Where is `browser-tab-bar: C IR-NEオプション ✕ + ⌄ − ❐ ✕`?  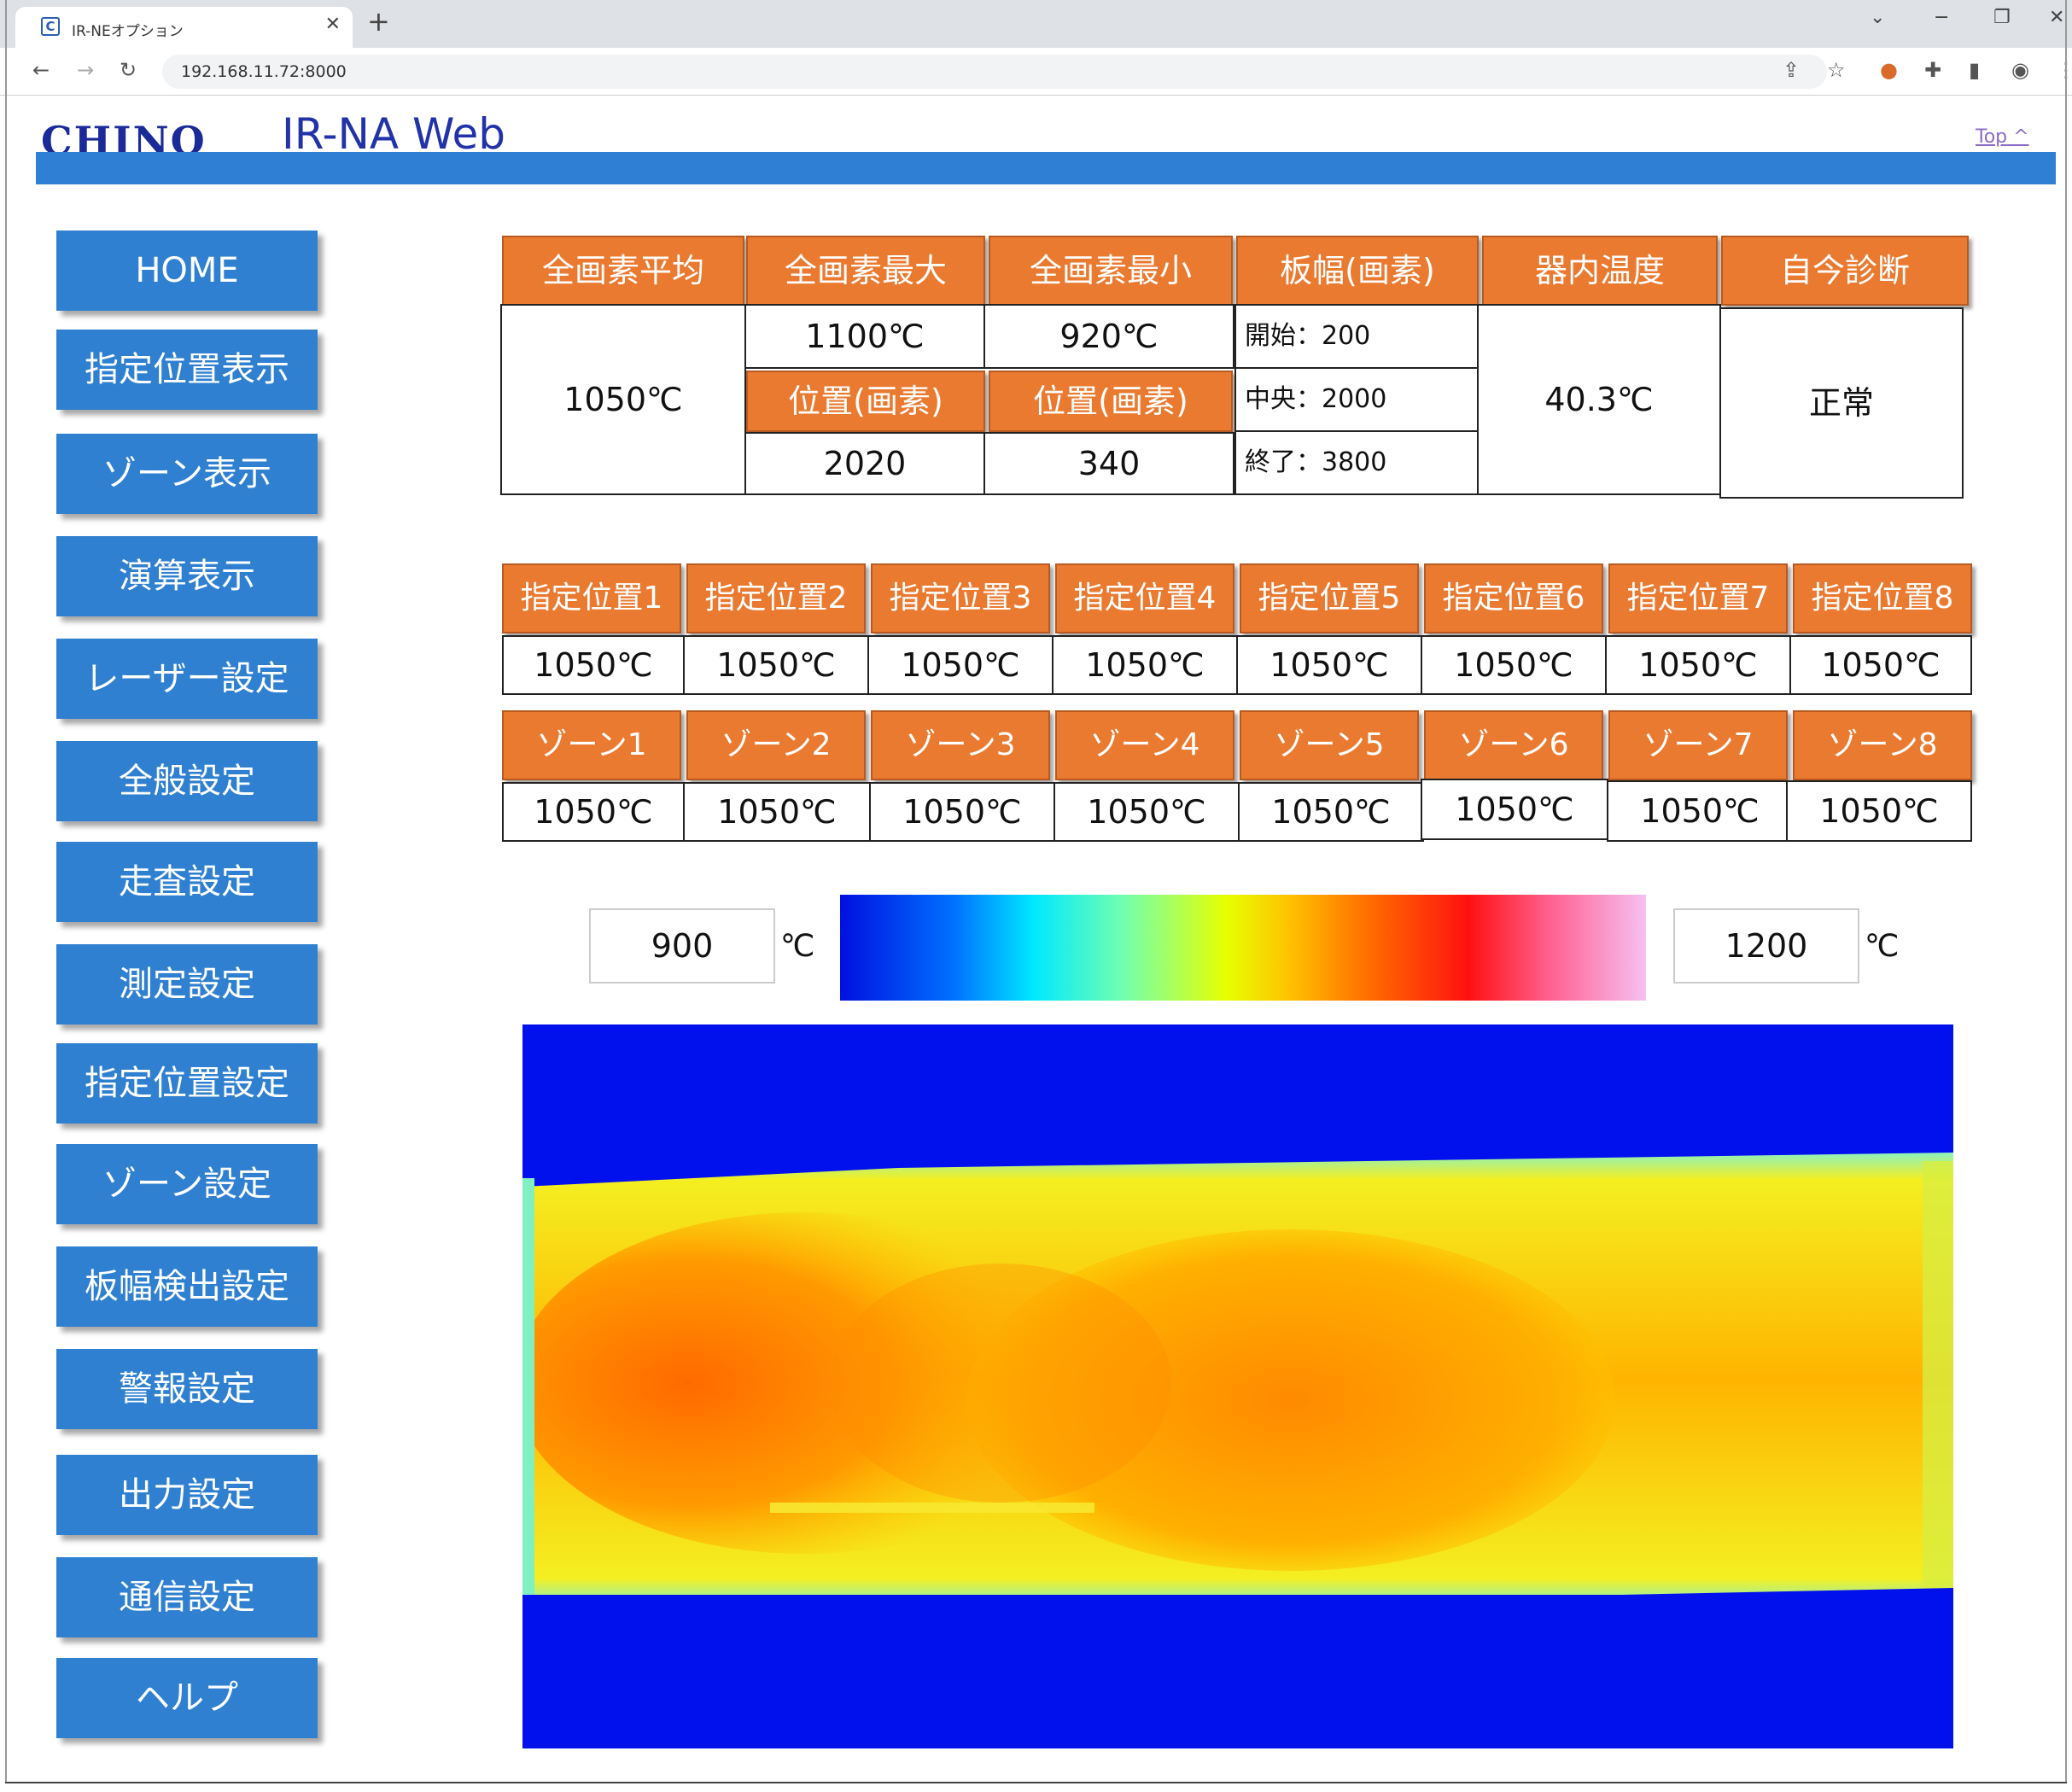 browser-tab-bar: C IR-NEオプション ✕ + ⌄ − ❐ ✕ is located at coordinates (1036, 24).